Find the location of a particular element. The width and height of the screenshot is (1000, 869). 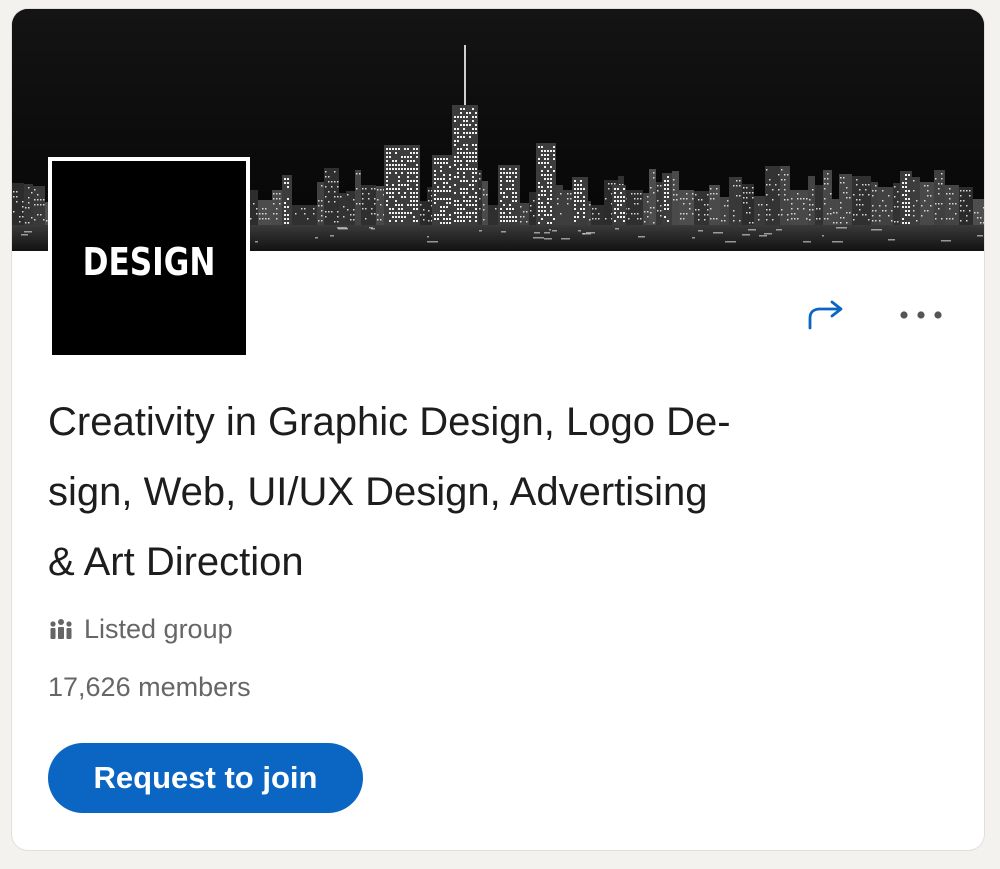

more-options-button is located at coordinates (921, 315).